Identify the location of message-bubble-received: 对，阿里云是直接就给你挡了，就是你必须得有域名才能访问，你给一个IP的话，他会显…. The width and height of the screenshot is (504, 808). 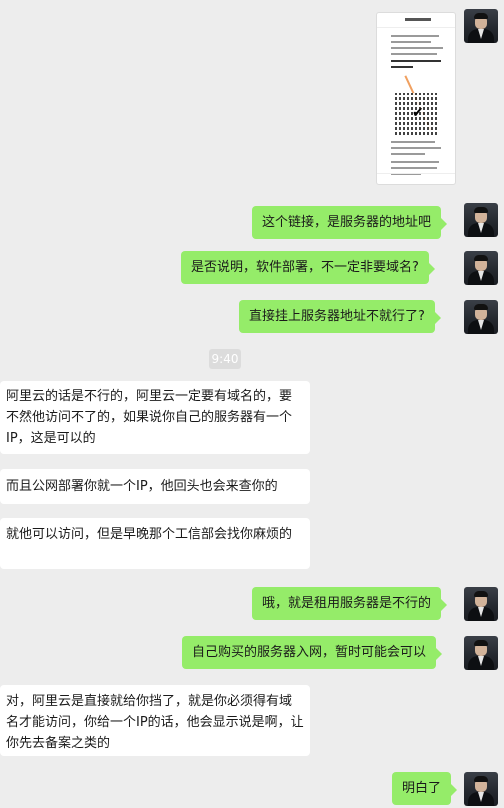
(155, 720).